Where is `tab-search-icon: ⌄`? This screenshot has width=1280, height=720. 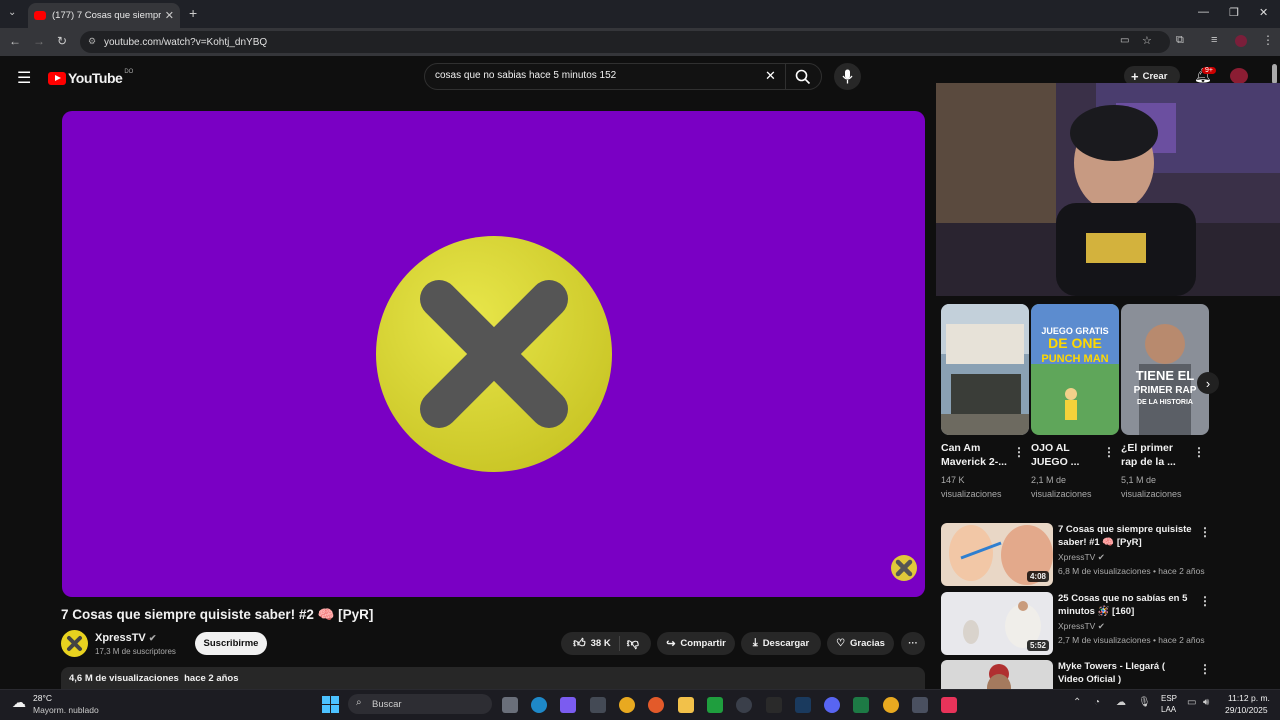 tab-search-icon: ⌄ is located at coordinates (12, 12).